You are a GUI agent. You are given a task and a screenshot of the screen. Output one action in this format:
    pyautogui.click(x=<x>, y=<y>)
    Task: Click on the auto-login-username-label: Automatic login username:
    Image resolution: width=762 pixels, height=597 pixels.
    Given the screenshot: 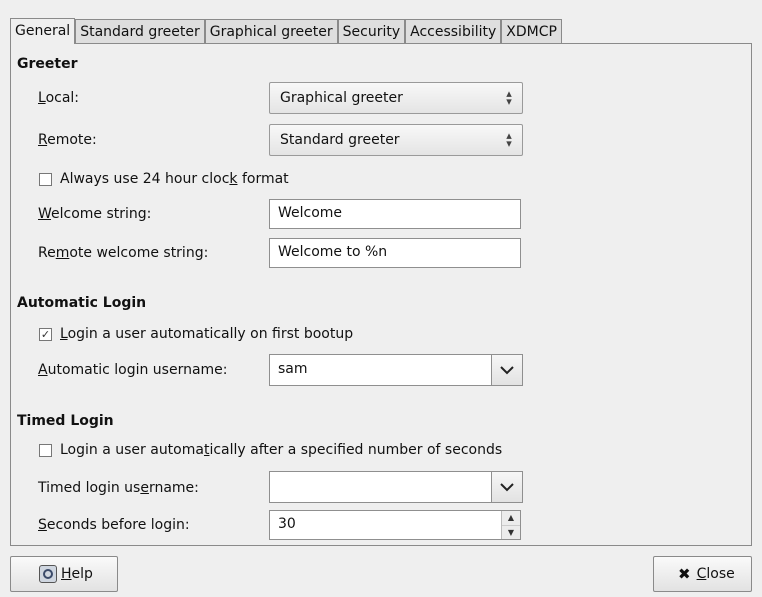 What is the action you would take?
    pyautogui.click(x=133, y=370)
    